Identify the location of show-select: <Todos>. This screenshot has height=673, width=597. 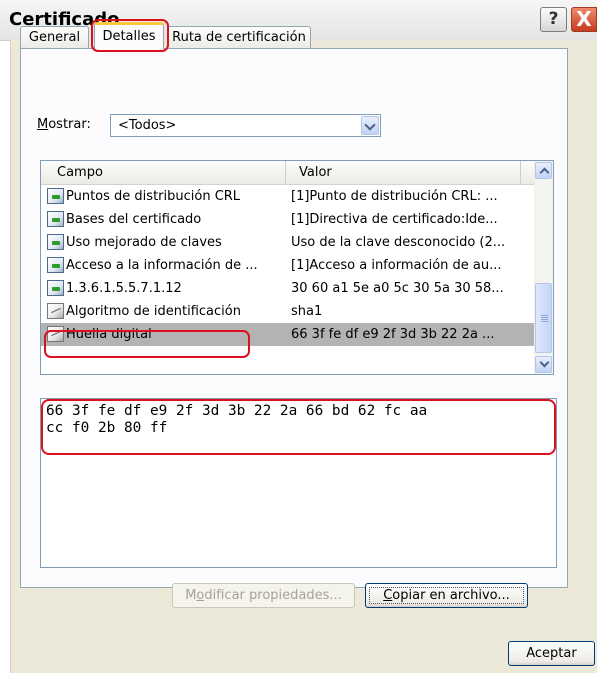
(245, 125).